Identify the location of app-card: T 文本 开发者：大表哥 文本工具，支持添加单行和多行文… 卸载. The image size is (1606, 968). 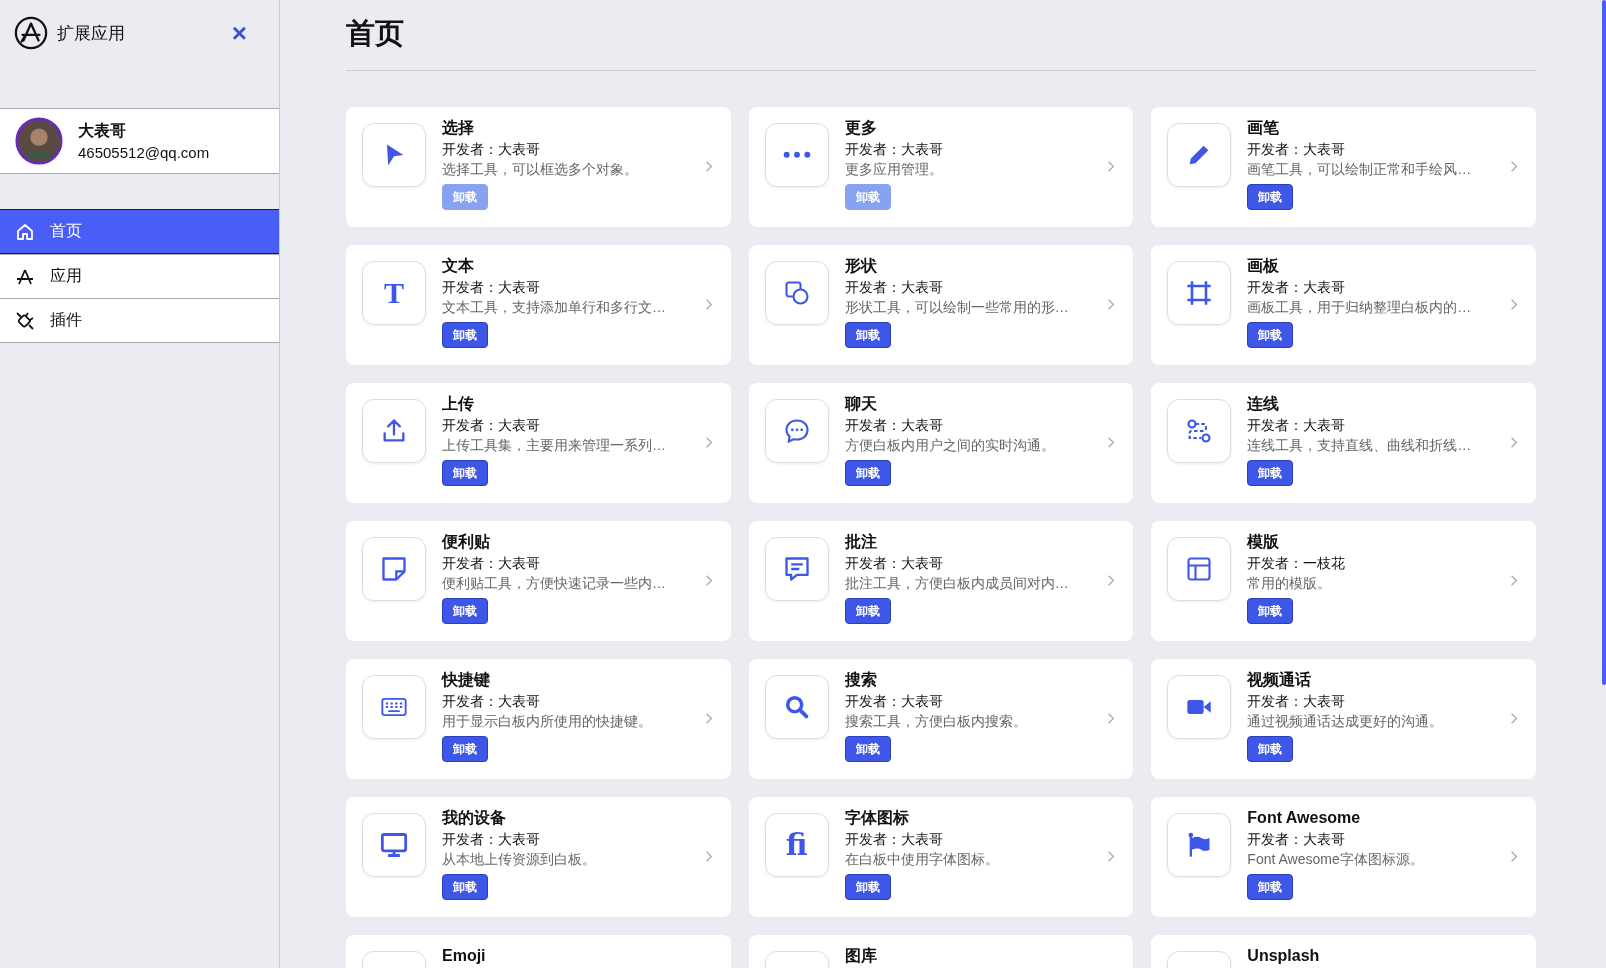
(538, 305).